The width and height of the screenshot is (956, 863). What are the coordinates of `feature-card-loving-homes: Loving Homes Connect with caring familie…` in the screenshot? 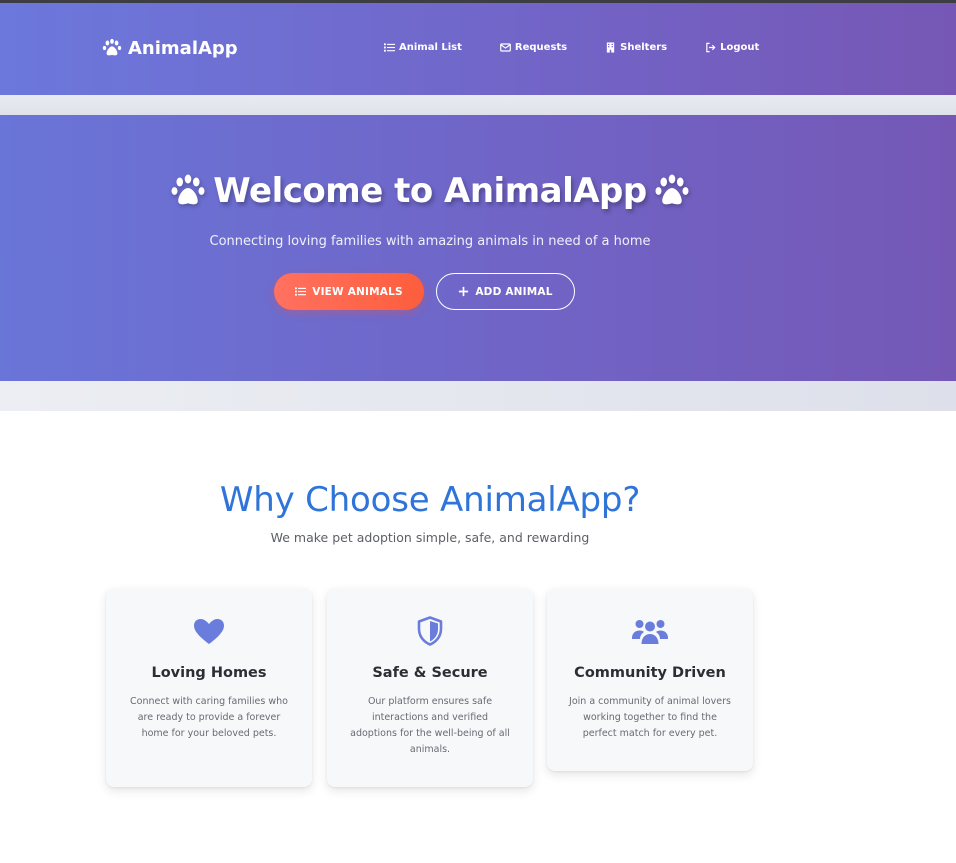 It's located at (209, 687).